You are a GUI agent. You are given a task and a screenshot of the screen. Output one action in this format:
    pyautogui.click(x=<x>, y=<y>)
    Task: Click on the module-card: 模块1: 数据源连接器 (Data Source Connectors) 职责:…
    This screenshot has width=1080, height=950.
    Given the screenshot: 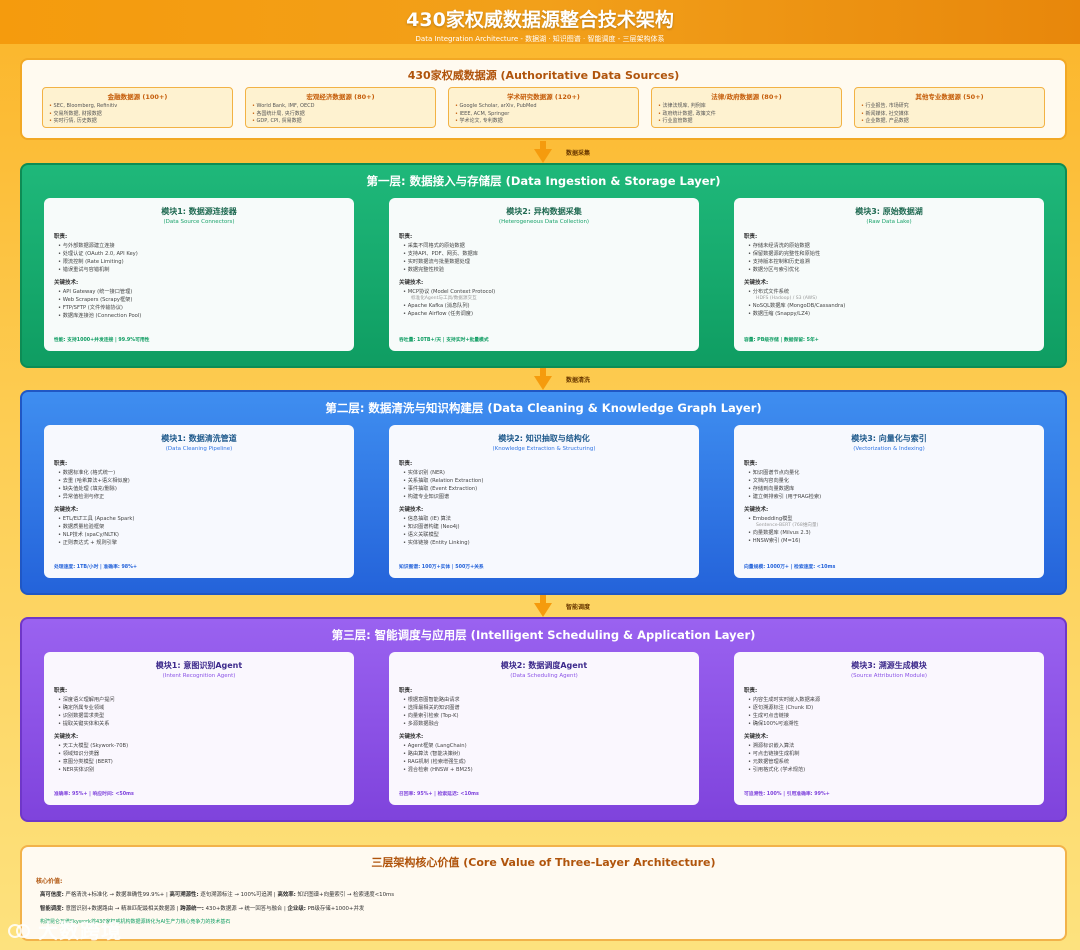 What is the action you would take?
    pyautogui.click(x=199, y=274)
    